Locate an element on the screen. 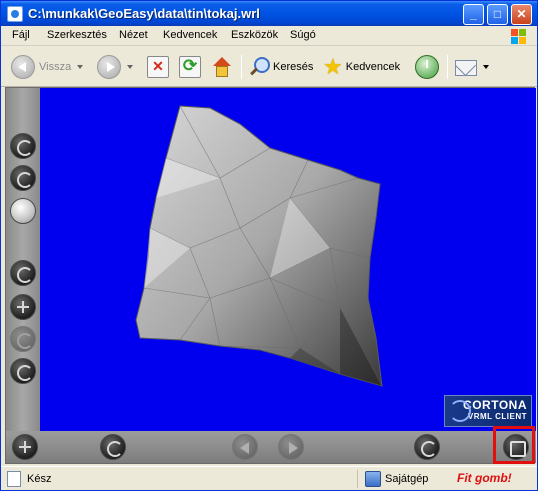 Image resolution: width=538 pixels, height=491 pixels. star-icon: ★ is located at coordinates (333, 66).